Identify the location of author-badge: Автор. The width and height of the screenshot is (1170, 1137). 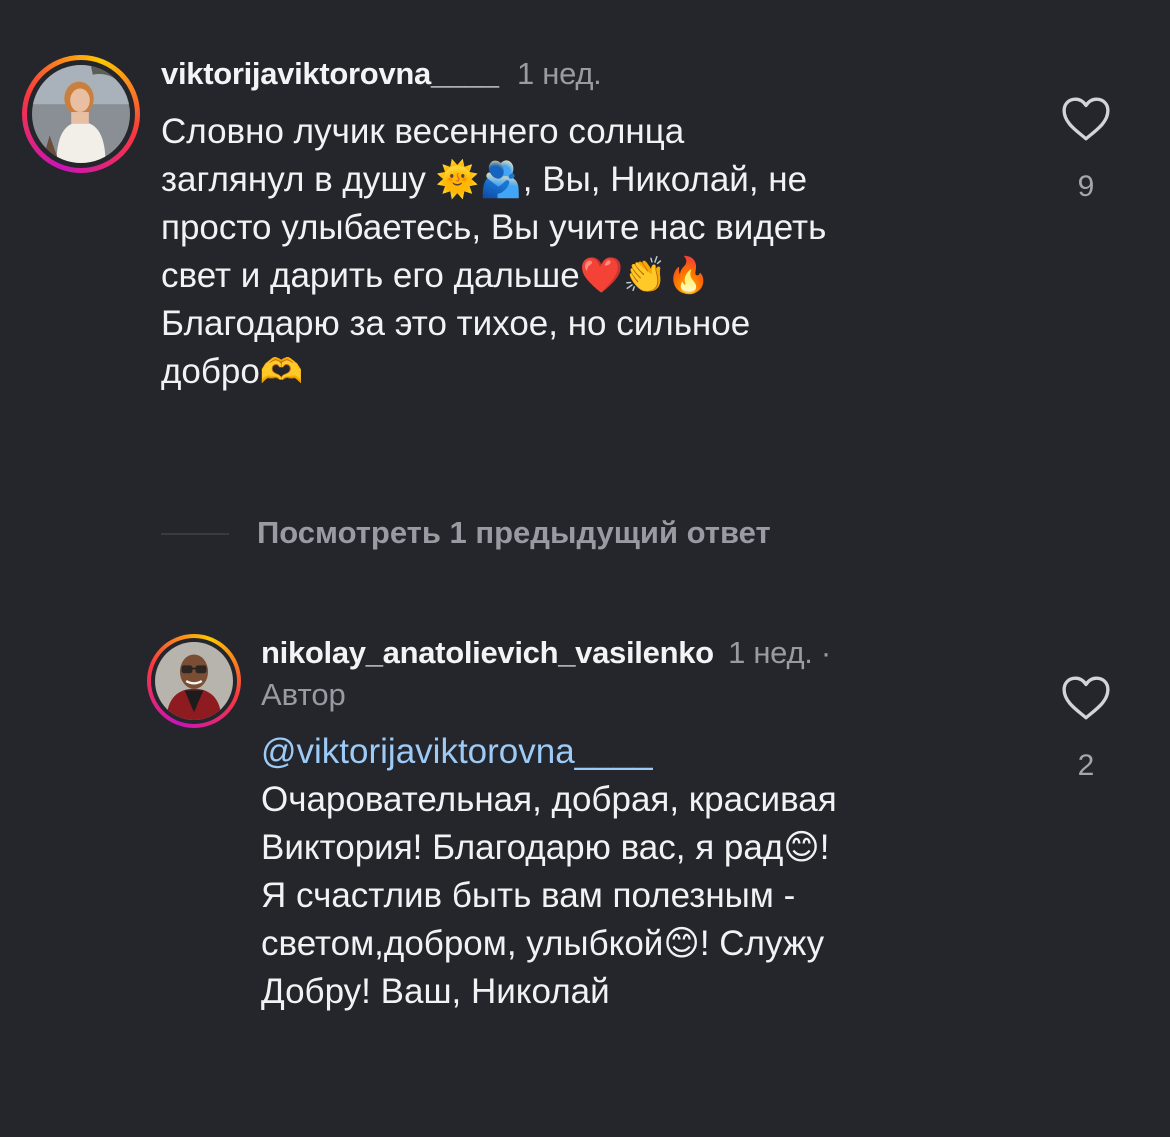
(303, 694).